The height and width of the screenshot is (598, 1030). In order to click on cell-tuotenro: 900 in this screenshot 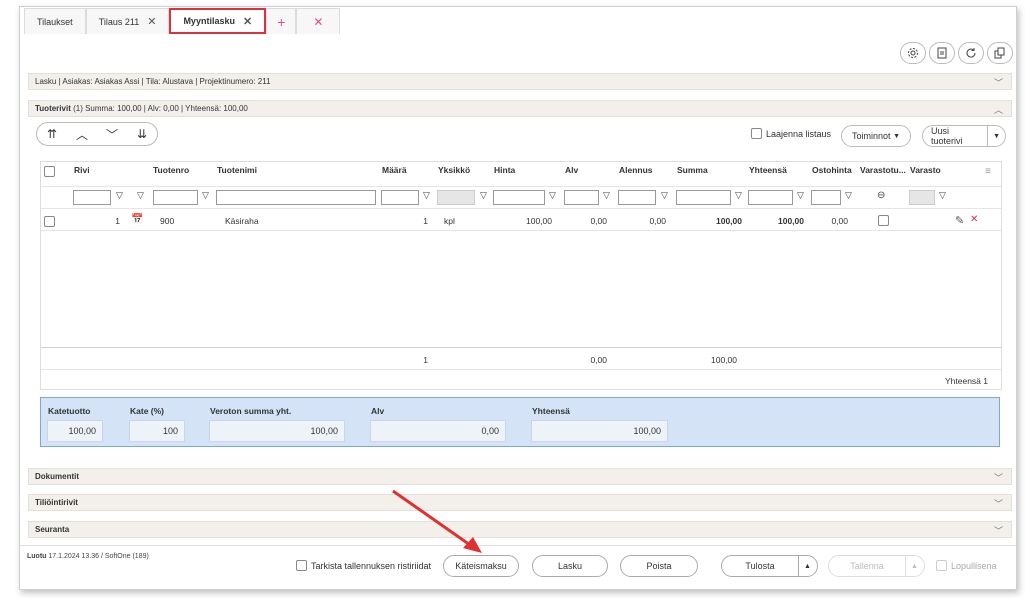, I will do `click(167, 221)`.